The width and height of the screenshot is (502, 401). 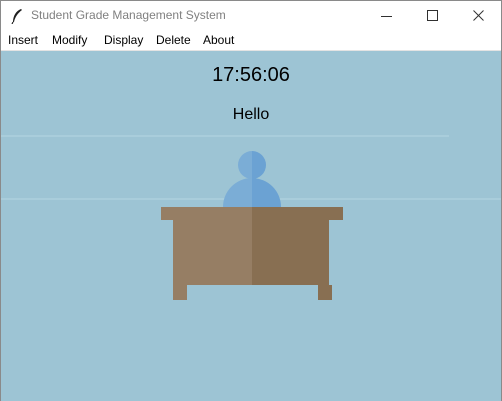 What do you see at coordinates (259, 165) in the screenshot?
I see `person-head-right` at bounding box center [259, 165].